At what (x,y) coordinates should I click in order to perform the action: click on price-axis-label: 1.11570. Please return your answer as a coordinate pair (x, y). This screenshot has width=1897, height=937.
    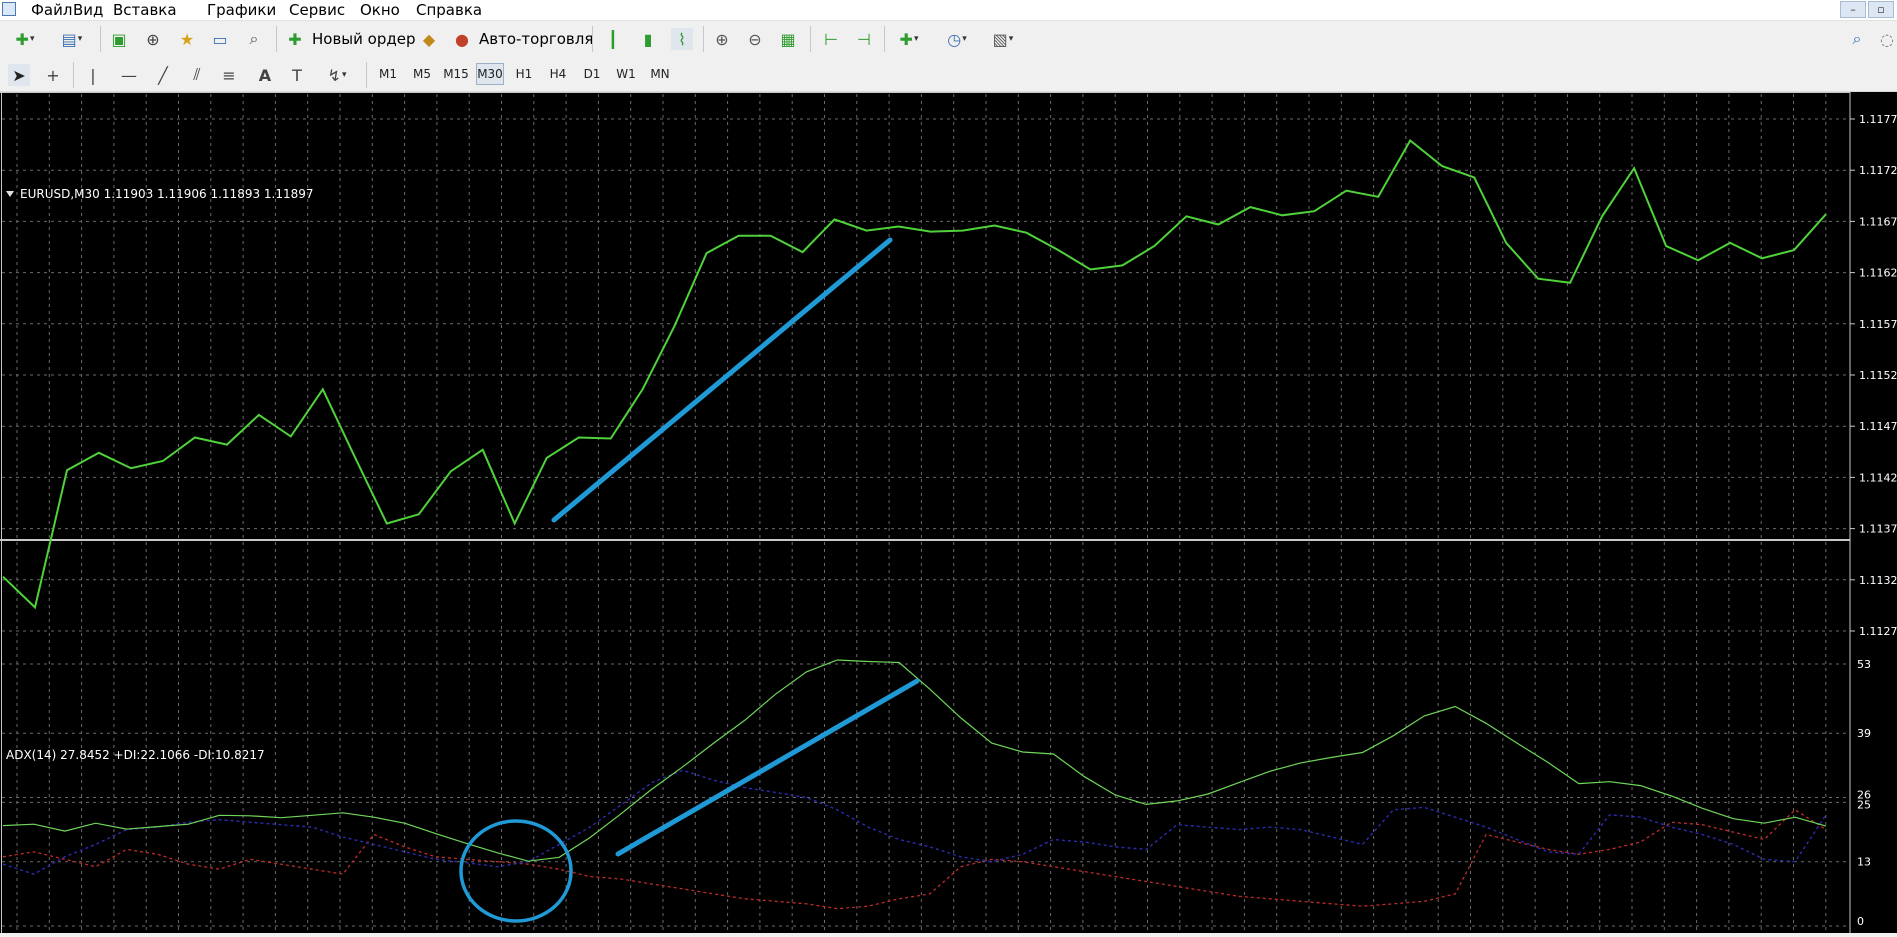
    Looking at the image, I should click on (1878, 324).